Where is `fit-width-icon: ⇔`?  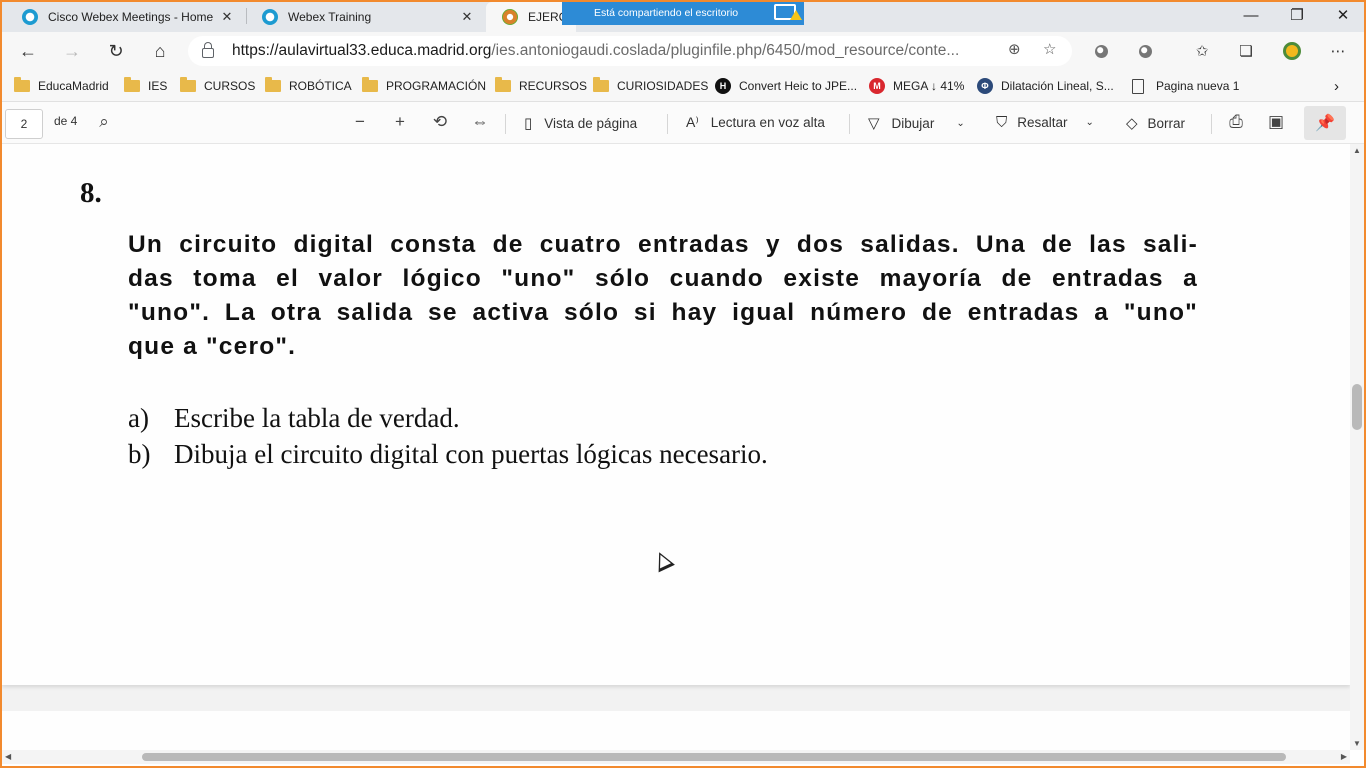
fit-width-icon: ⇔ is located at coordinates (480, 122).